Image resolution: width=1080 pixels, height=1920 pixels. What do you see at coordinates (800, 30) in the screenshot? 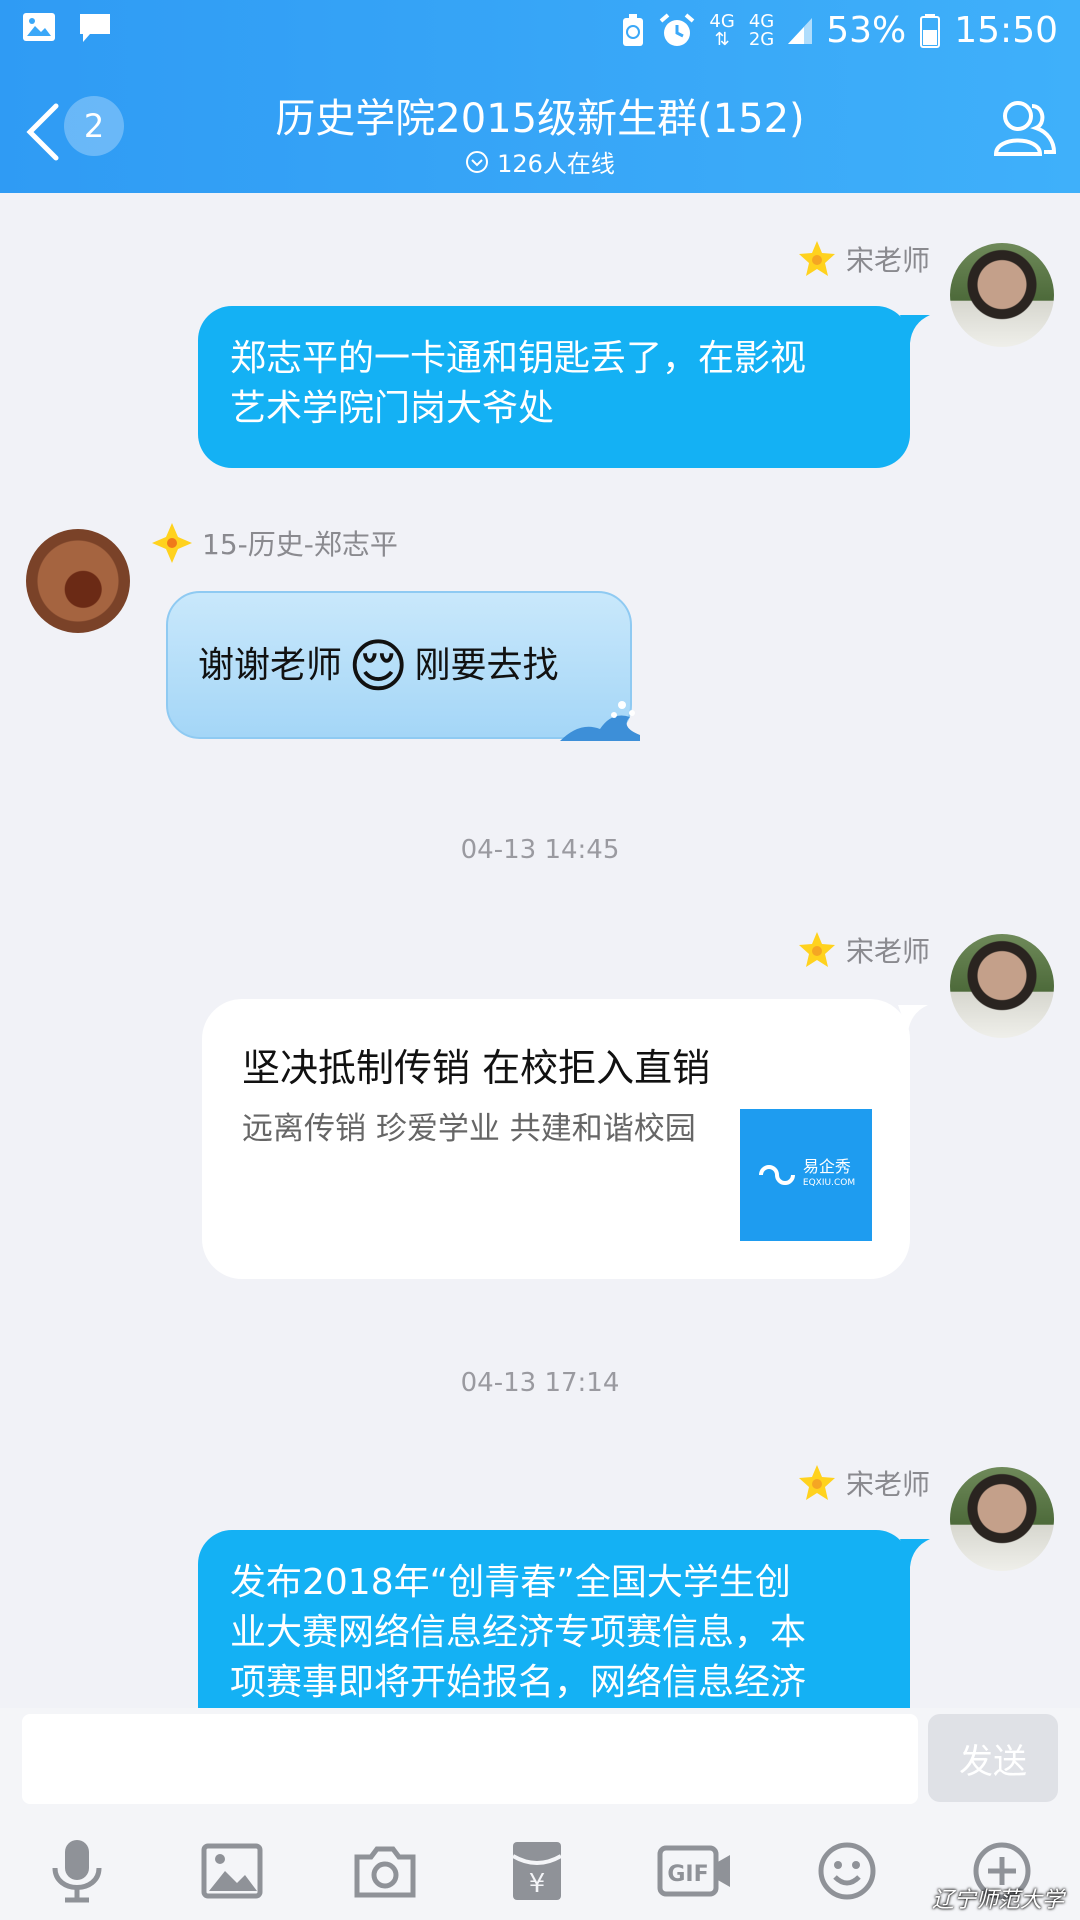
I see `signal-icon` at bounding box center [800, 30].